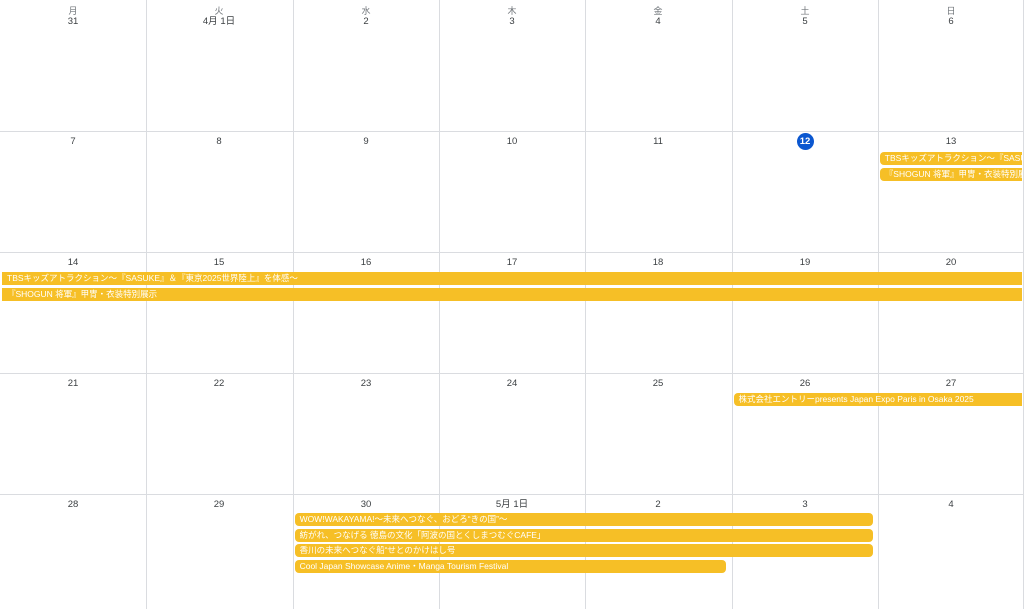 This screenshot has width=1024, height=609. I want to click on date-label: 18, so click(658, 262).